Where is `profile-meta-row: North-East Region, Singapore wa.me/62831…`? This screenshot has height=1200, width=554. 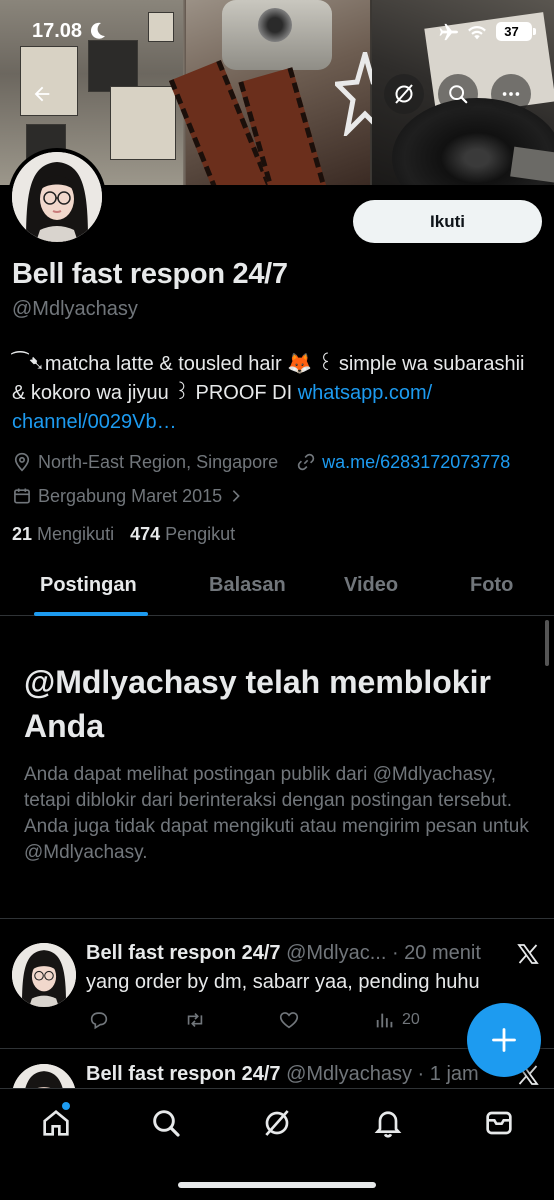
profile-meta-row: North-East Region, Singapore wa.me/62831… is located at coordinates (261, 462).